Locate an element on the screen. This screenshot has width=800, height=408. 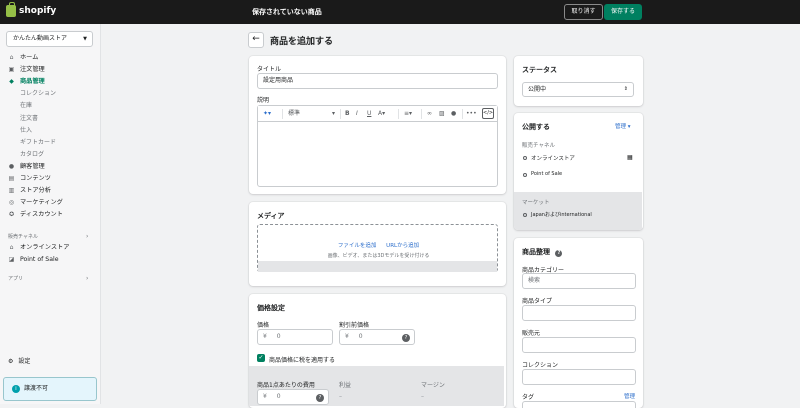
channel-online-store: オンラインストア is located at coordinates (553, 159).